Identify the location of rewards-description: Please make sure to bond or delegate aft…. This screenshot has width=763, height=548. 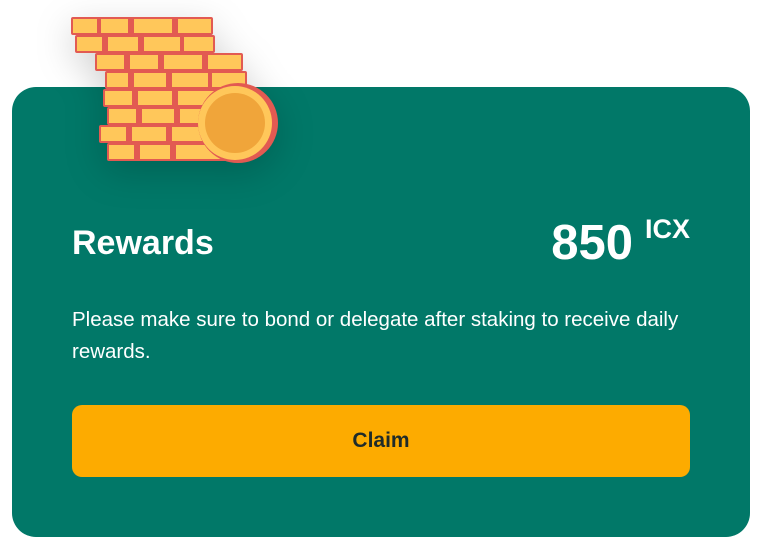
(375, 335).